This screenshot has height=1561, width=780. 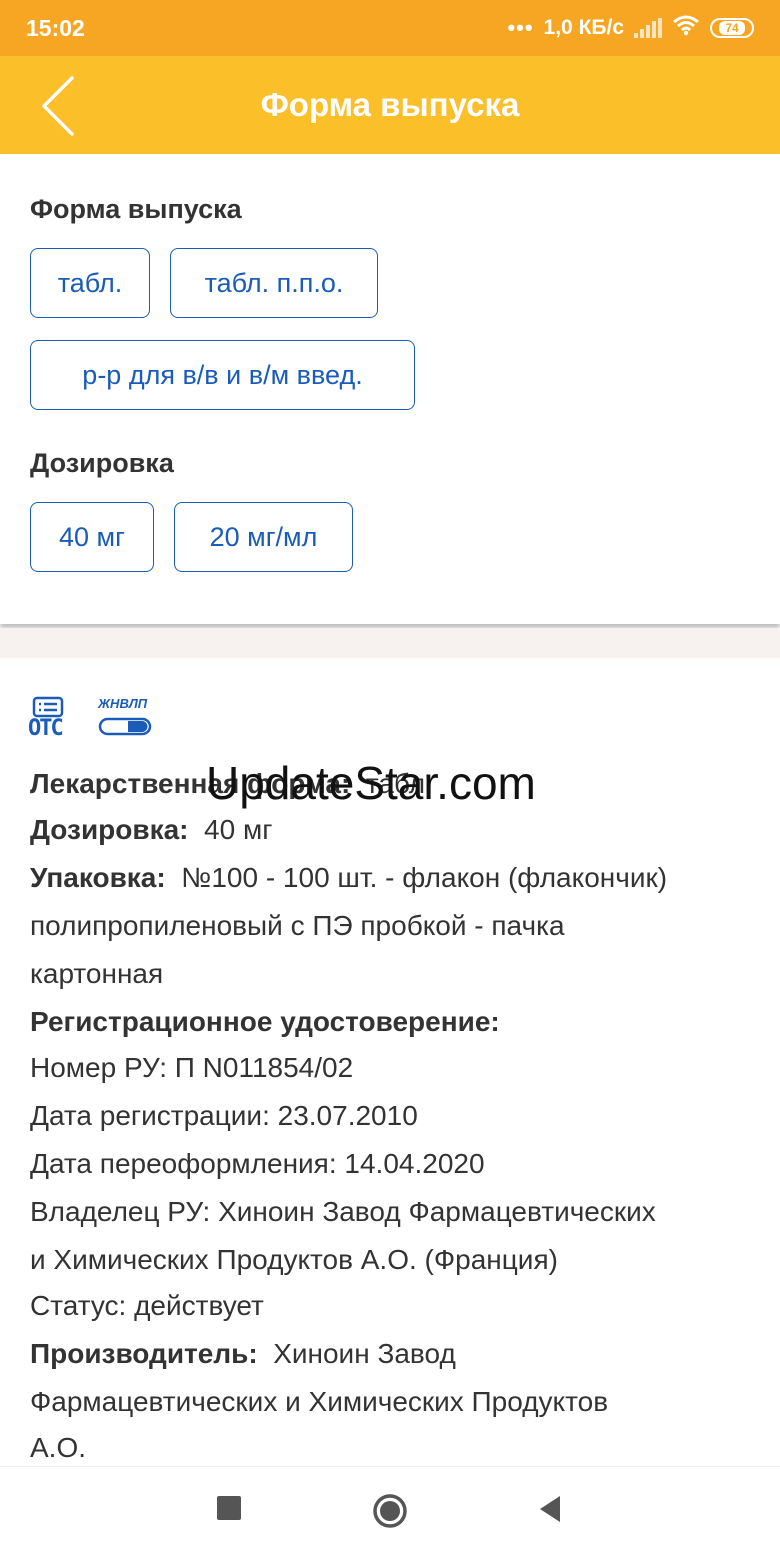 What do you see at coordinates (92, 537) in the screenshot?
I see `dosage-option-40mg: 40 мг` at bounding box center [92, 537].